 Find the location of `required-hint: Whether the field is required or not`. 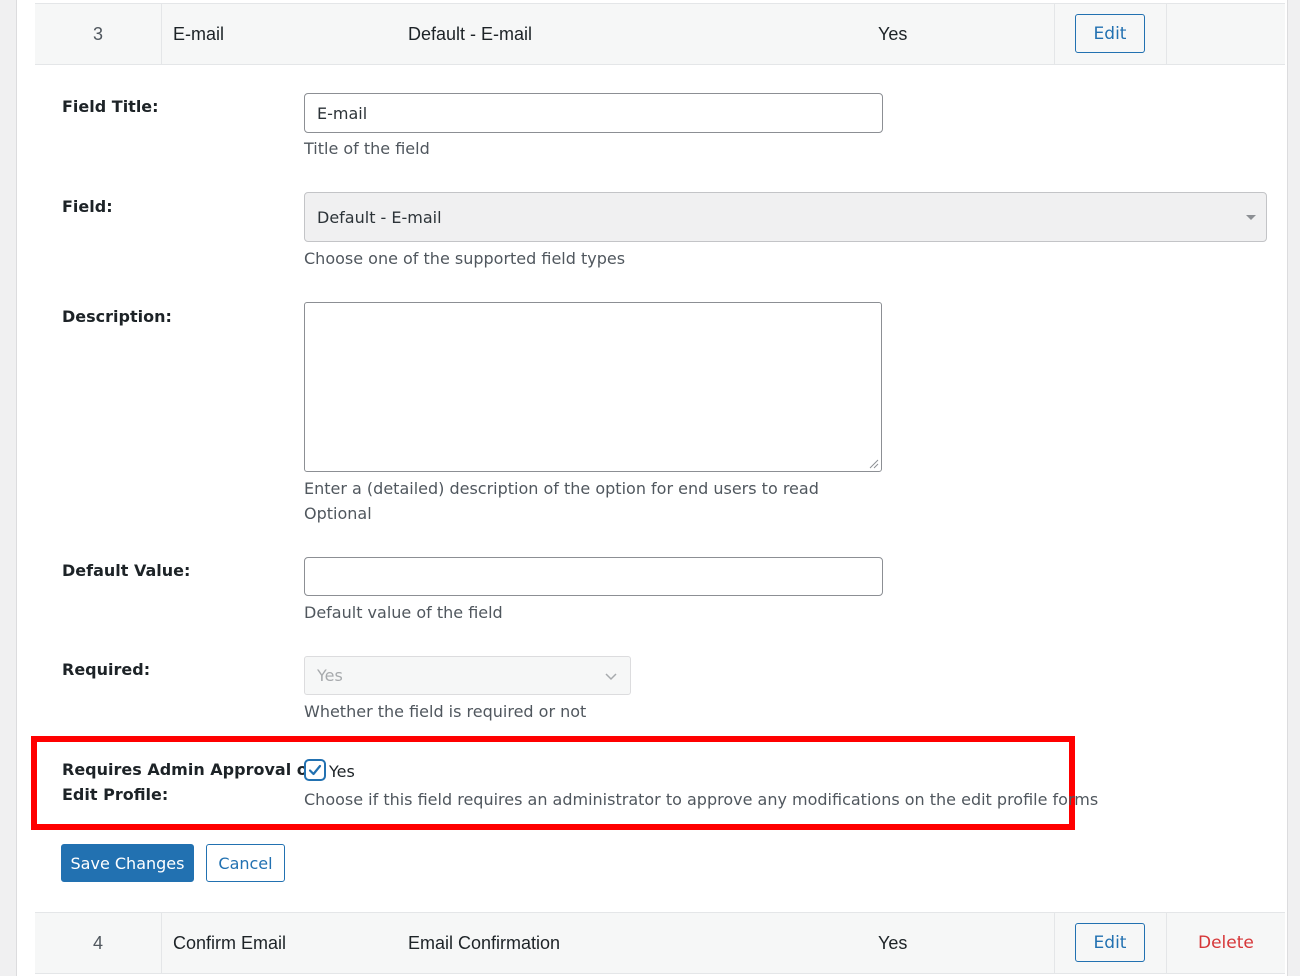

required-hint: Whether the field is required or not is located at coordinates (445, 711).